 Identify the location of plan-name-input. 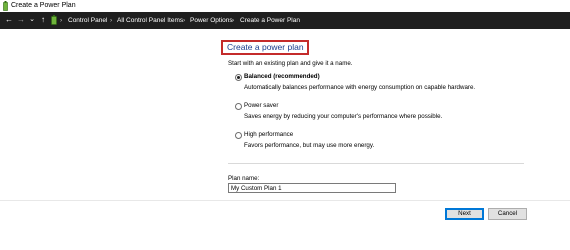
(312, 188).